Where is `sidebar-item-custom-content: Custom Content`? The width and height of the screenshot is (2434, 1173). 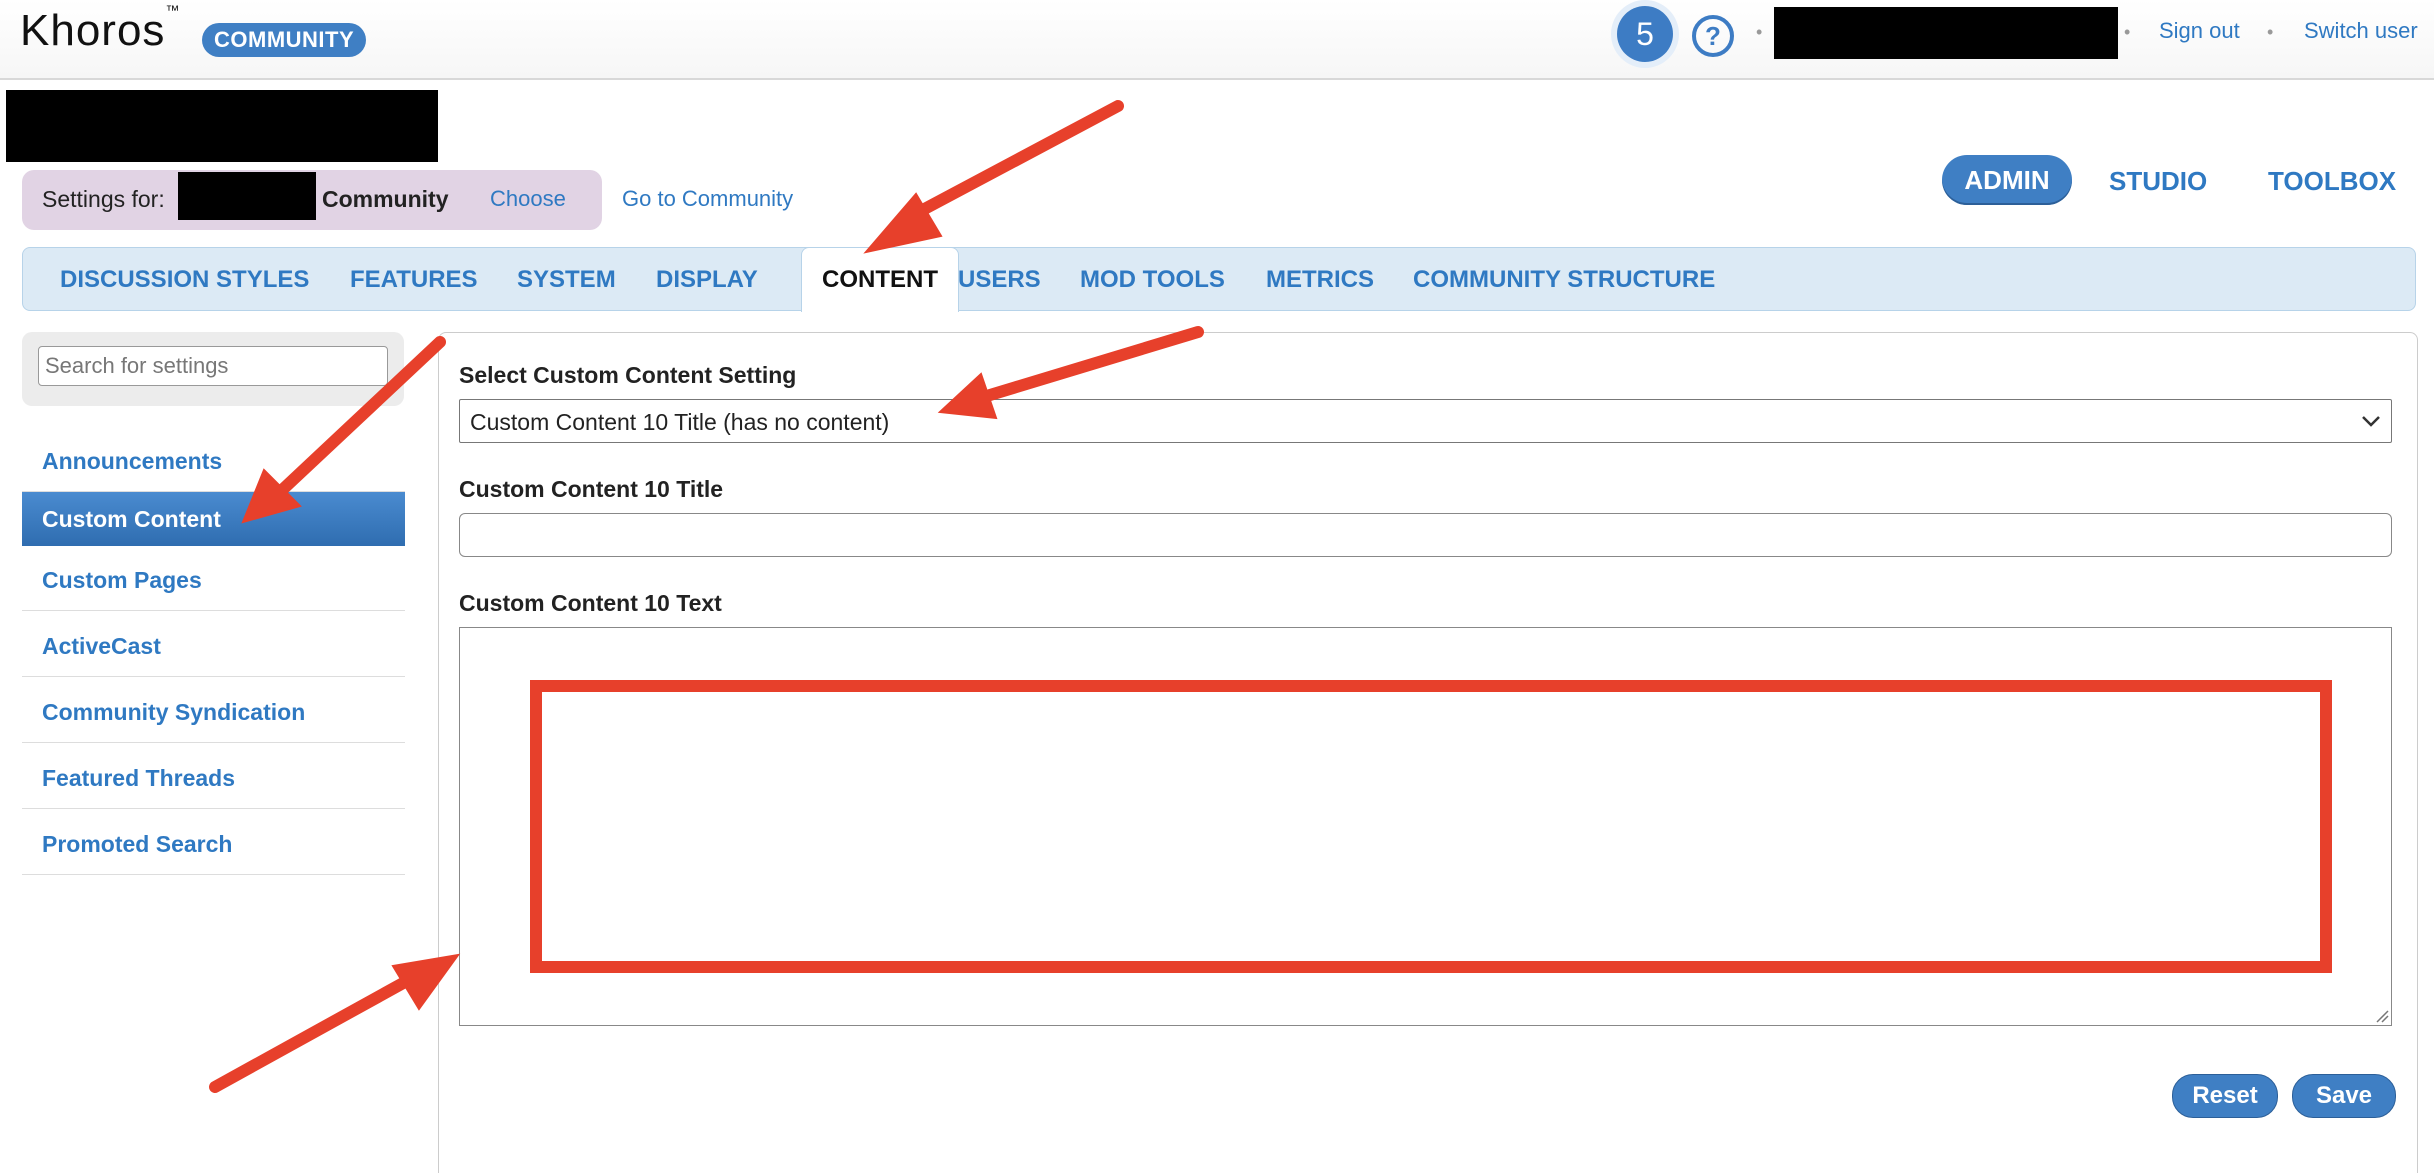
sidebar-item-custom-content: Custom Content is located at coordinates (213, 519).